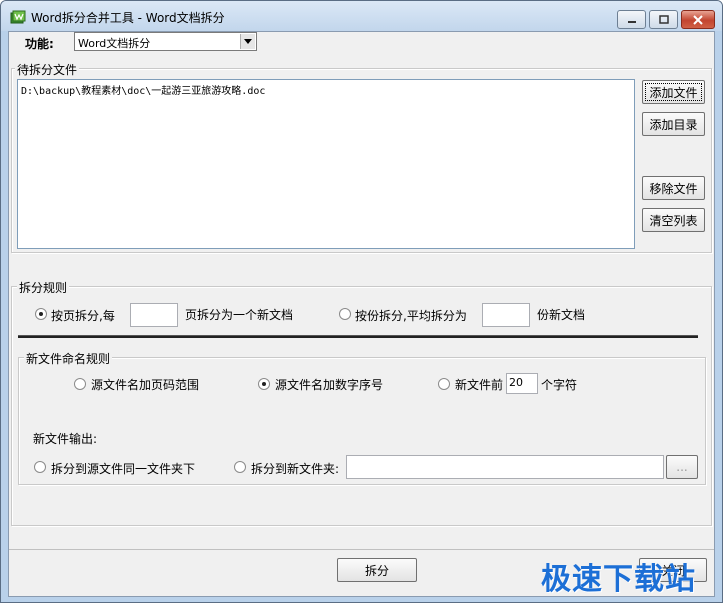 The height and width of the screenshot is (603, 723). I want to click on prefix-chars-input: 20, so click(522, 383).